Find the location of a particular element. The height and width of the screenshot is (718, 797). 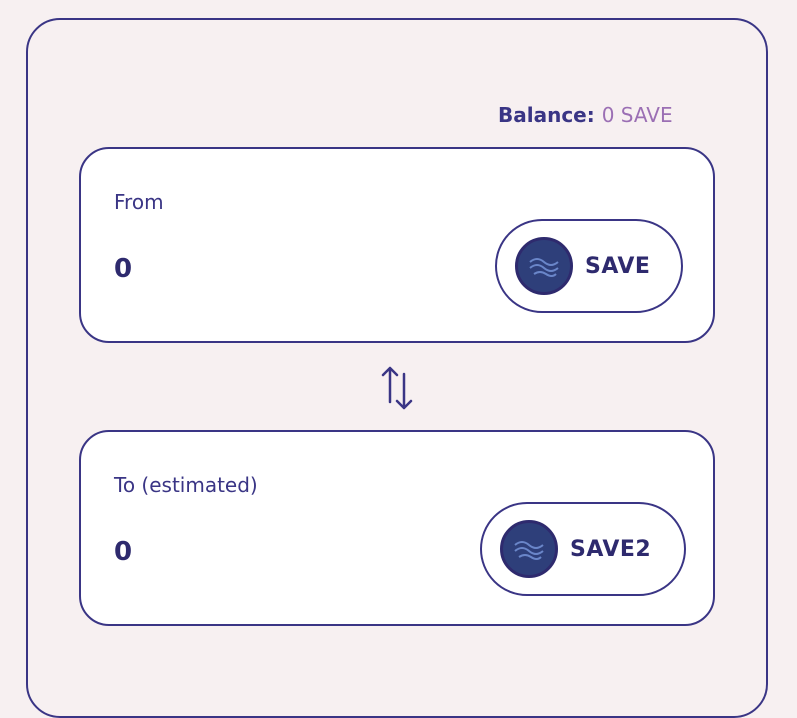

to-token-select-button: SAVE2 is located at coordinates (583, 549).